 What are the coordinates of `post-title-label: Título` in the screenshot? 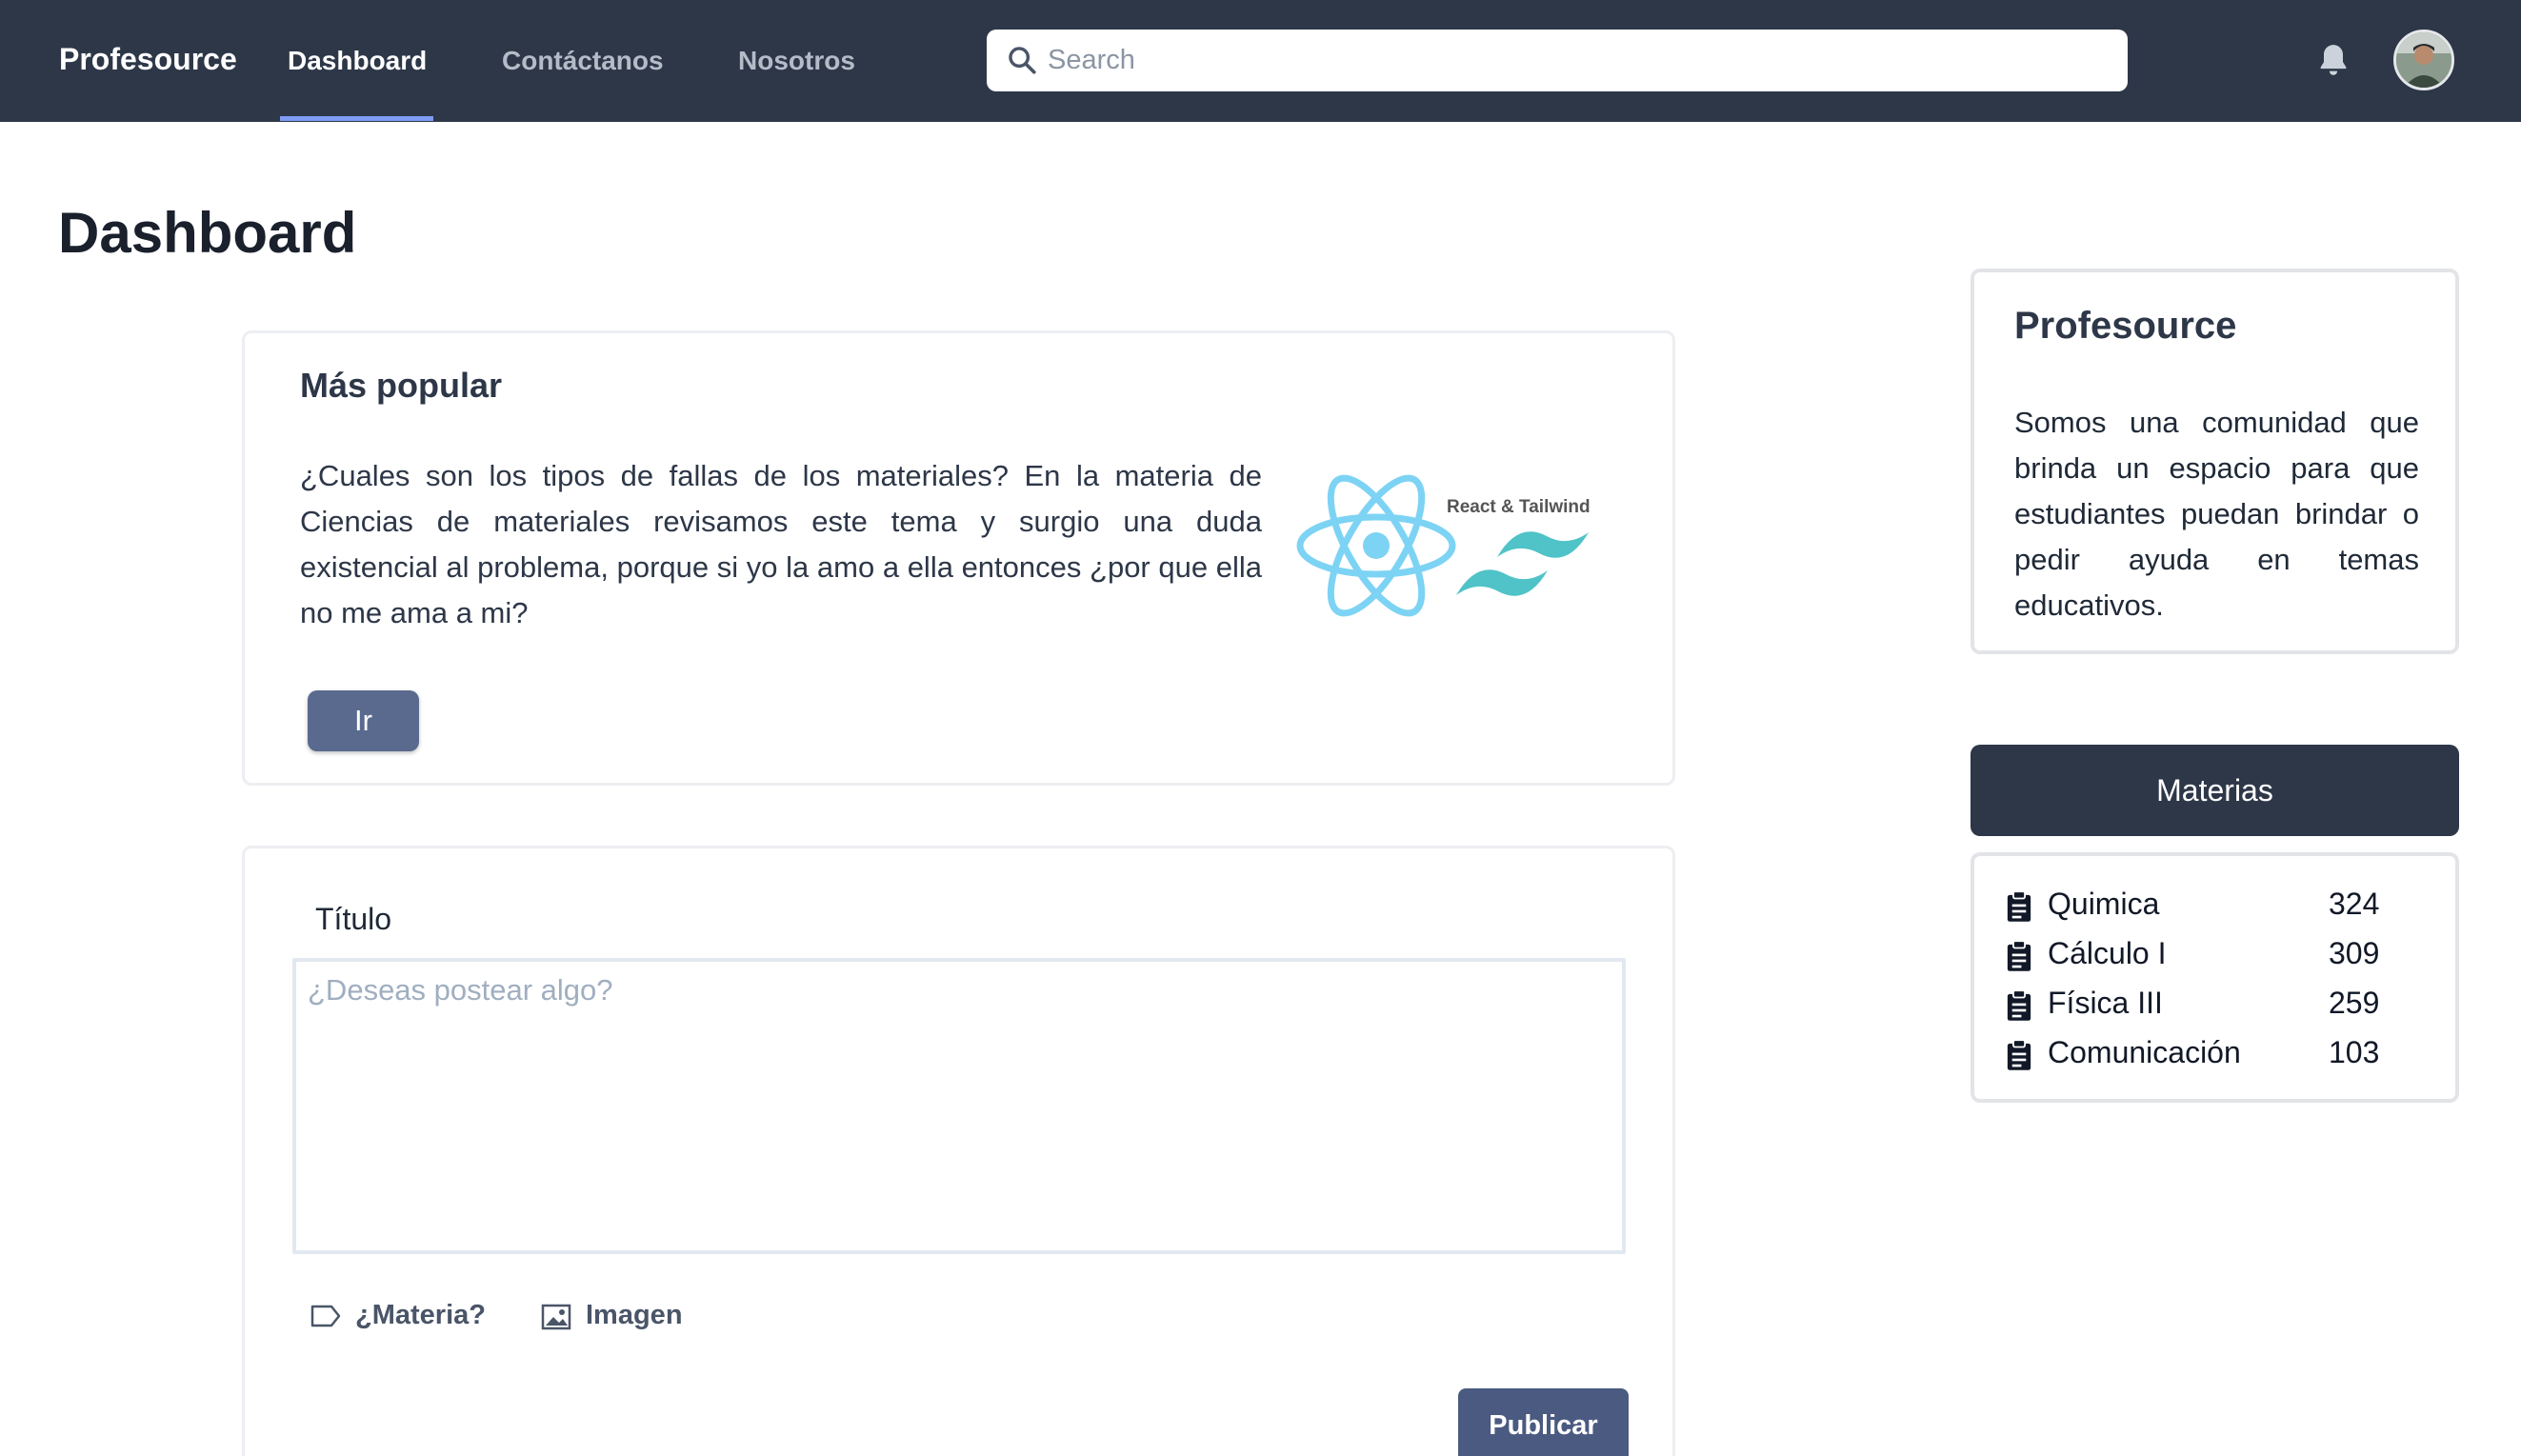 It's located at (353, 919).